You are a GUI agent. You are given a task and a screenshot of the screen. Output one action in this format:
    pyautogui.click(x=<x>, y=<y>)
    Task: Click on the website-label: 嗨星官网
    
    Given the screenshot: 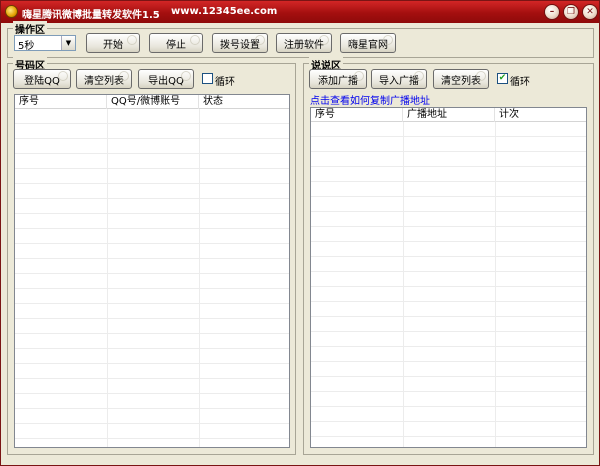 What is the action you would take?
    pyautogui.click(x=368, y=45)
    